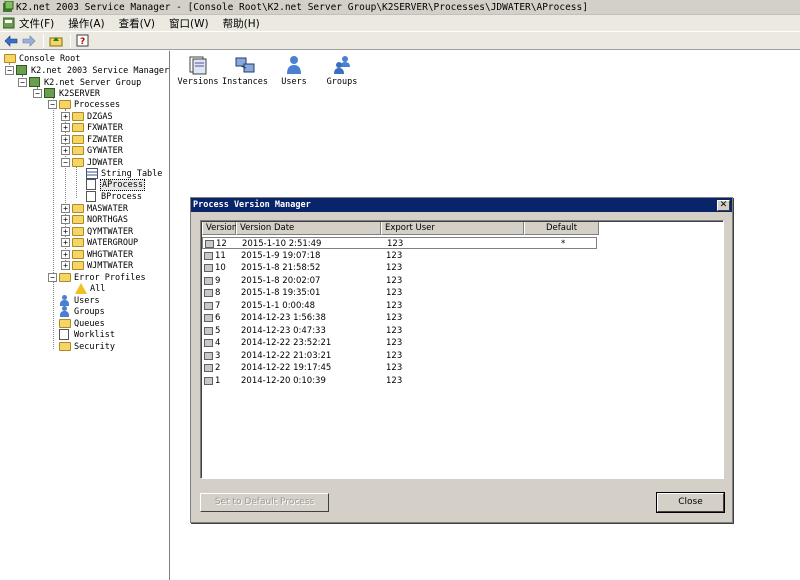 The width and height of the screenshot is (800, 580). Describe the element at coordinates (561, 228) in the screenshot. I see `column-header-default: Default` at that location.